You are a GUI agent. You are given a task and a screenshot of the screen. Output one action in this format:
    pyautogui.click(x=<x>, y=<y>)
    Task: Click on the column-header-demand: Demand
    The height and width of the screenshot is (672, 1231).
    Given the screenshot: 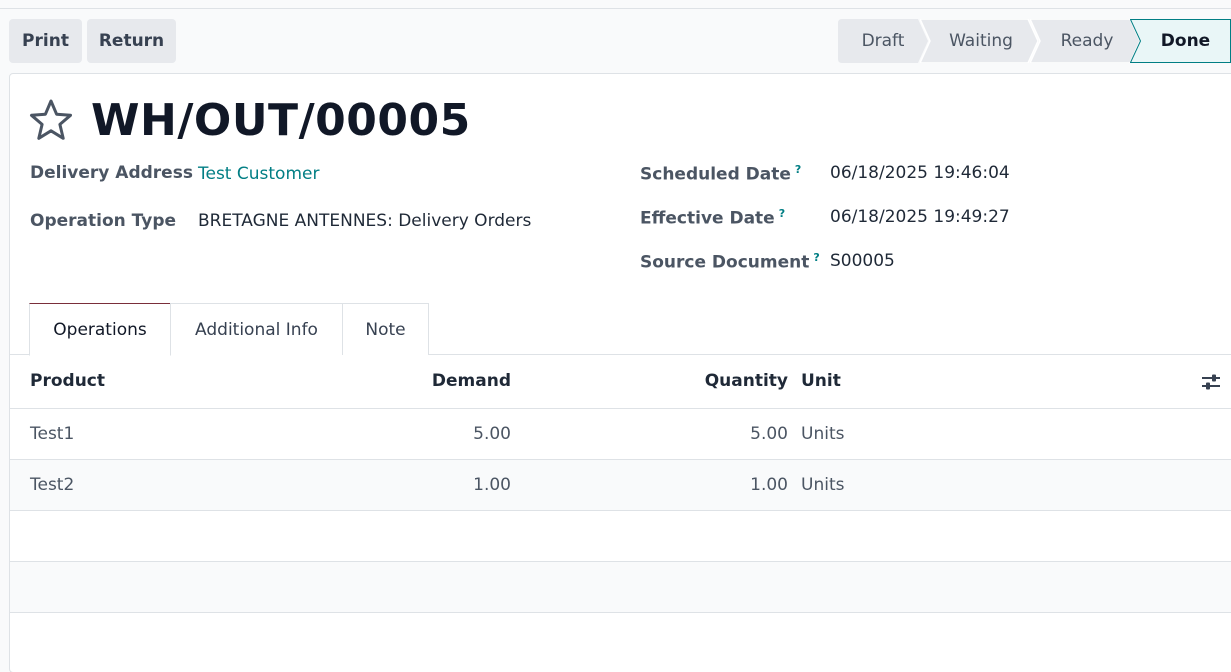 What is the action you would take?
    pyautogui.click(x=445, y=381)
    